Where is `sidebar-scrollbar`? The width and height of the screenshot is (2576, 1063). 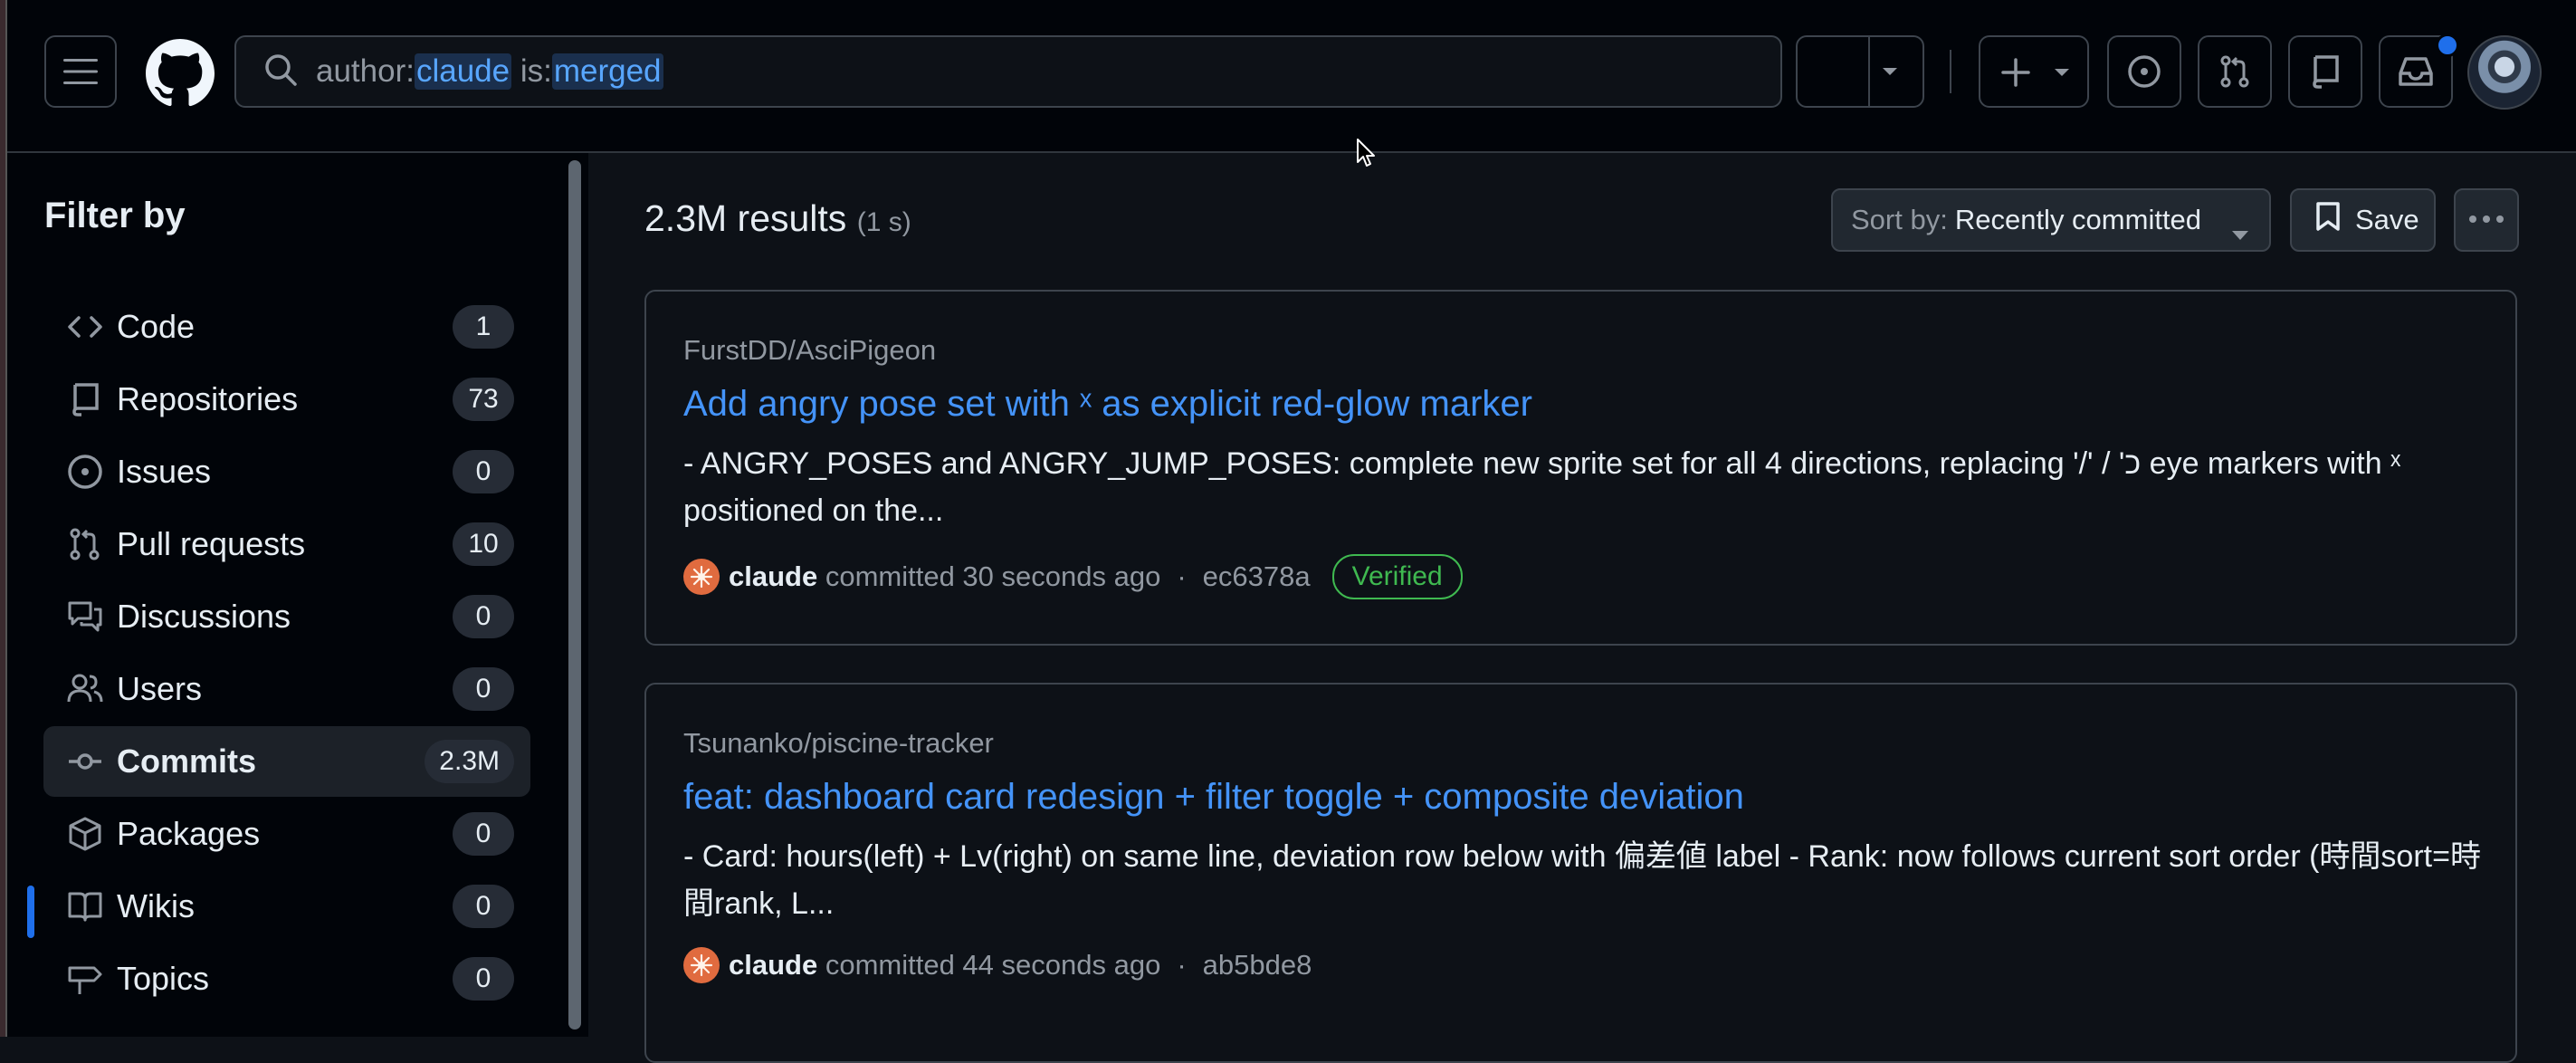
sidebar-scrollbar is located at coordinates (574, 595).